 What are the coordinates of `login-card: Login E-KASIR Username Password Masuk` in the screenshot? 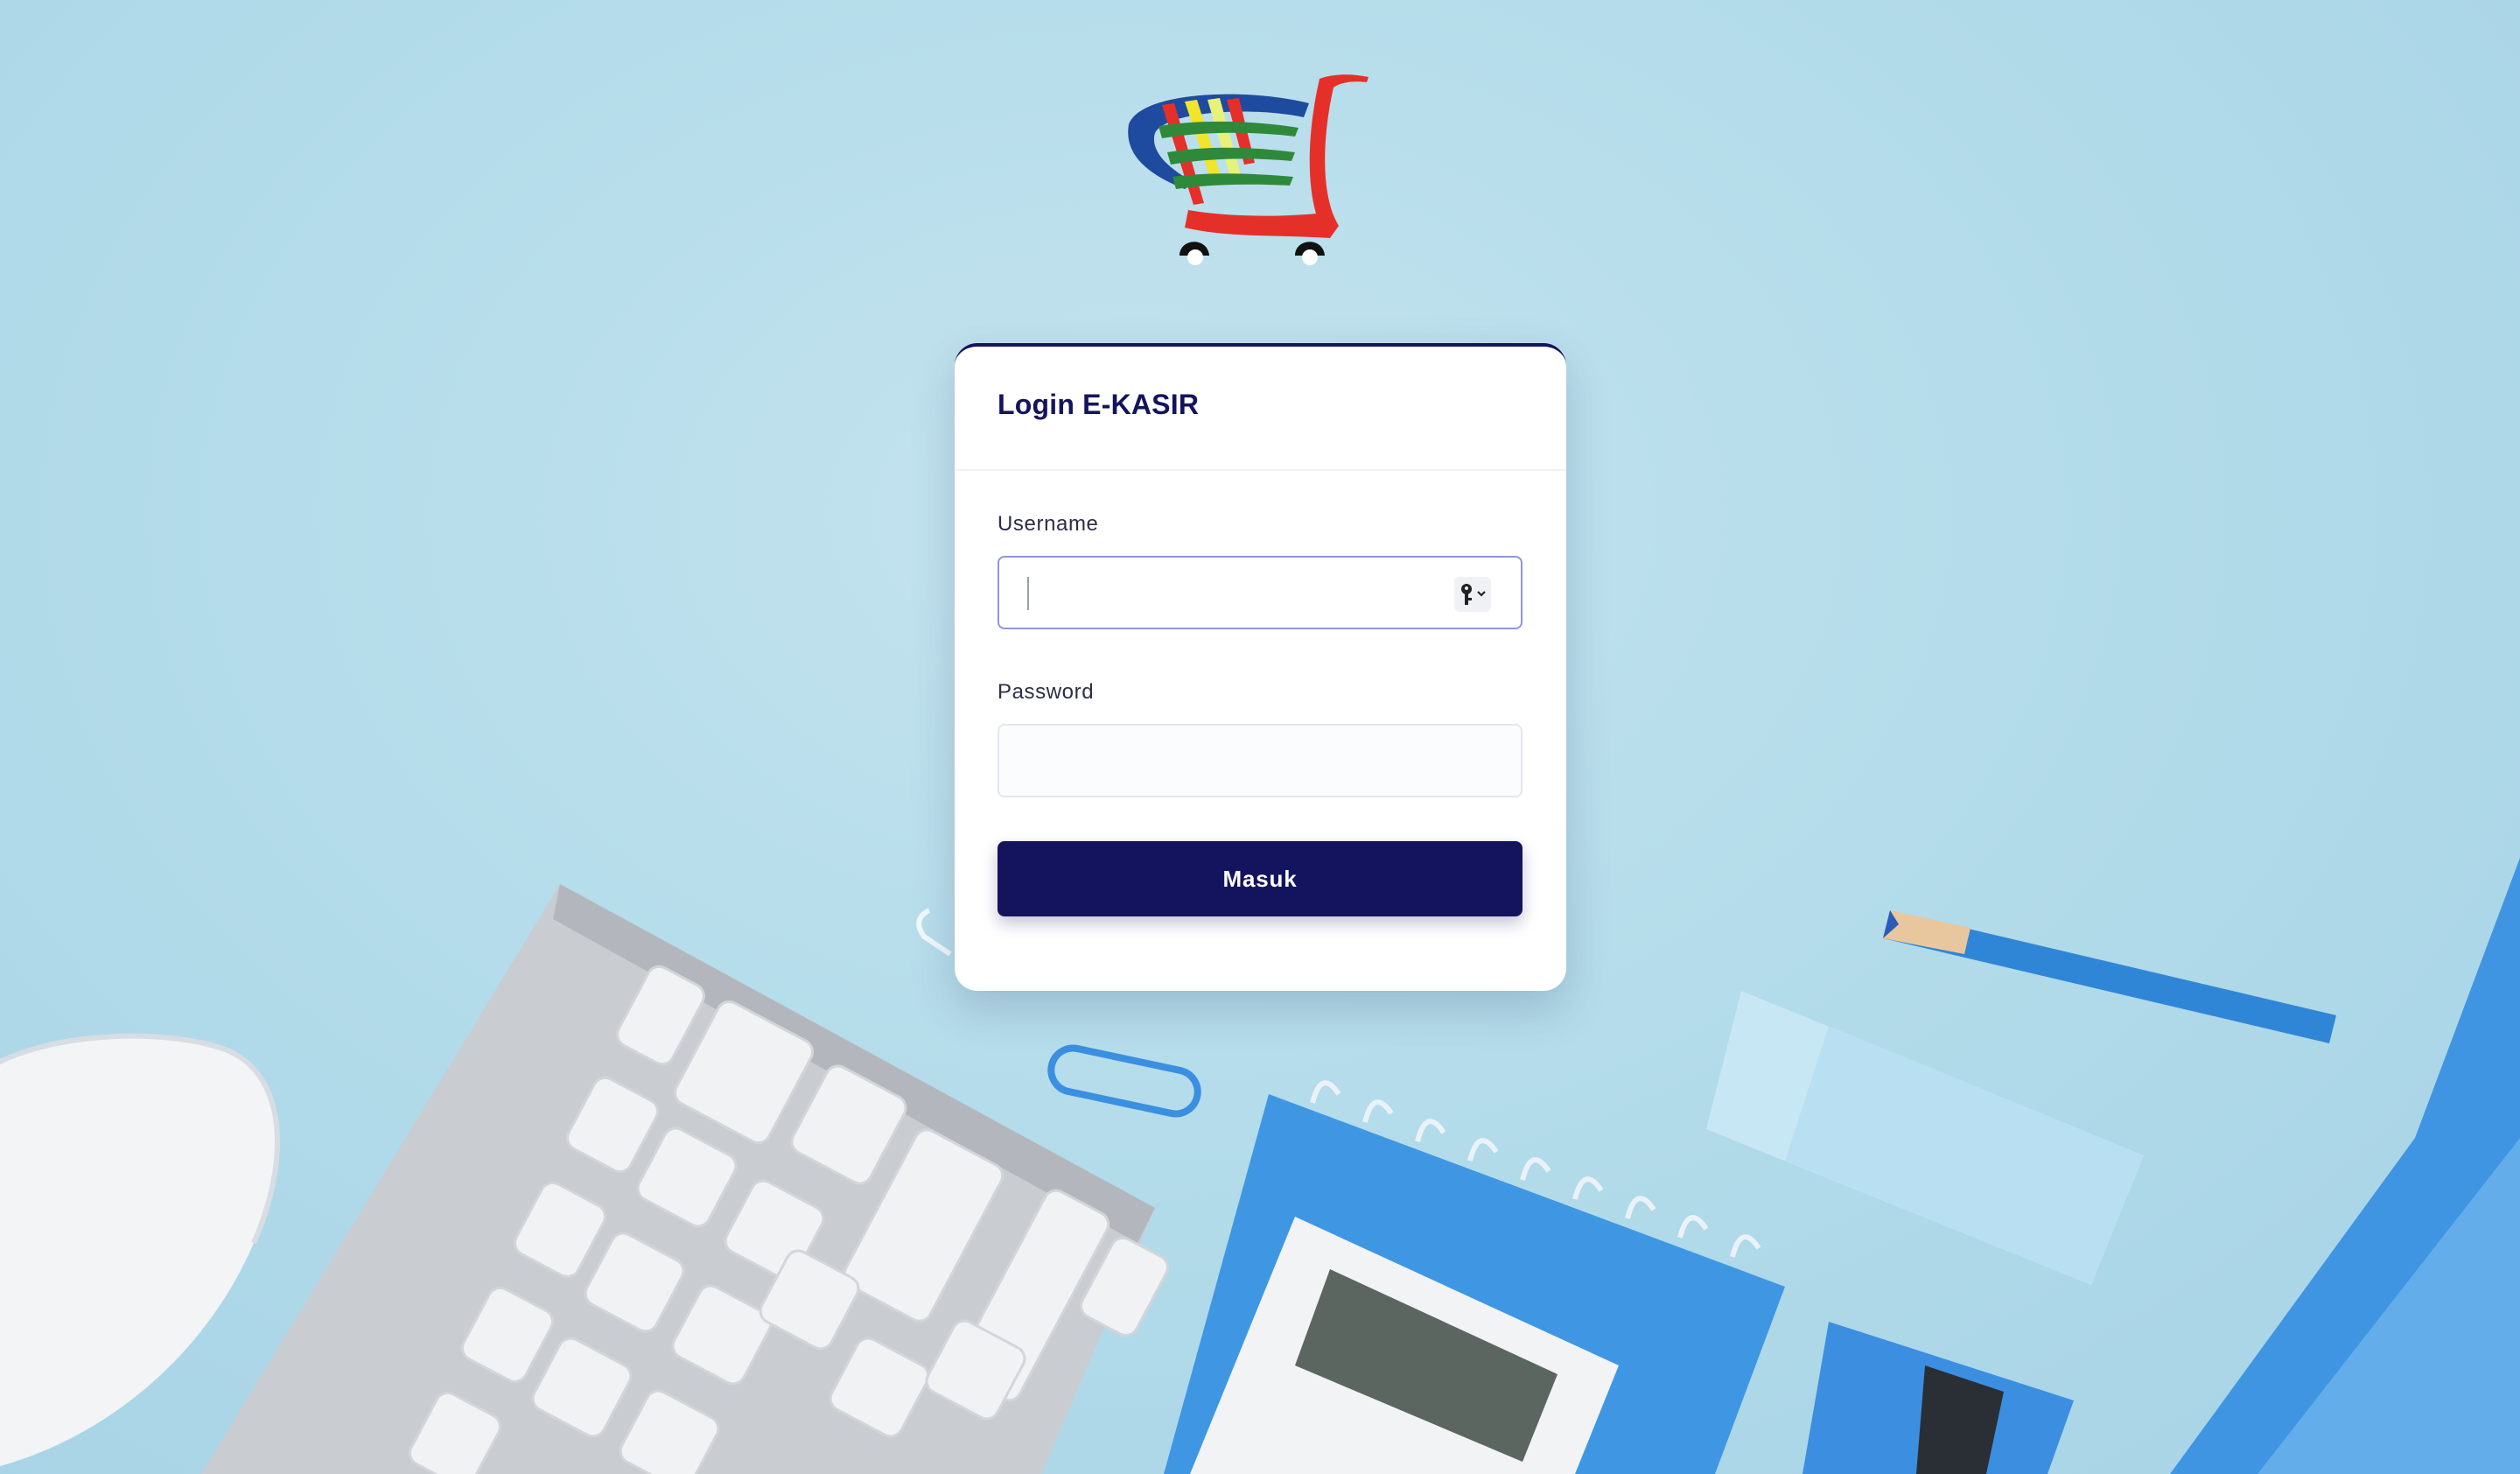 It's located at (1260, 667).